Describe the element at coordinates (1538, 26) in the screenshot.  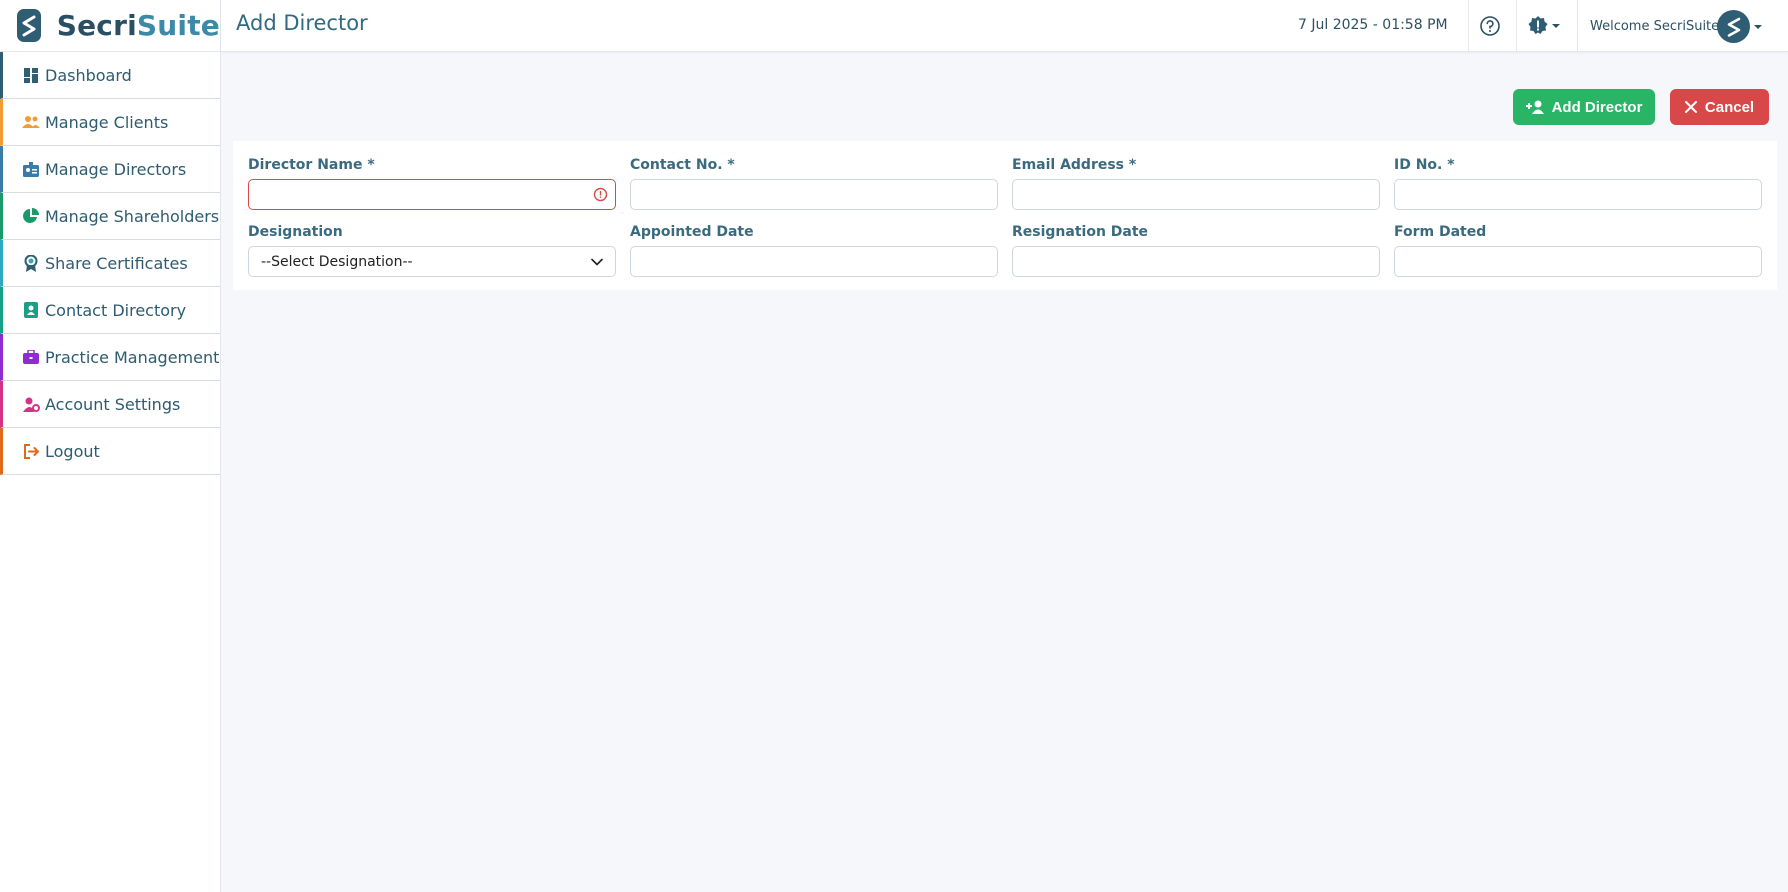
I see `alert-badge-icon` at that location.